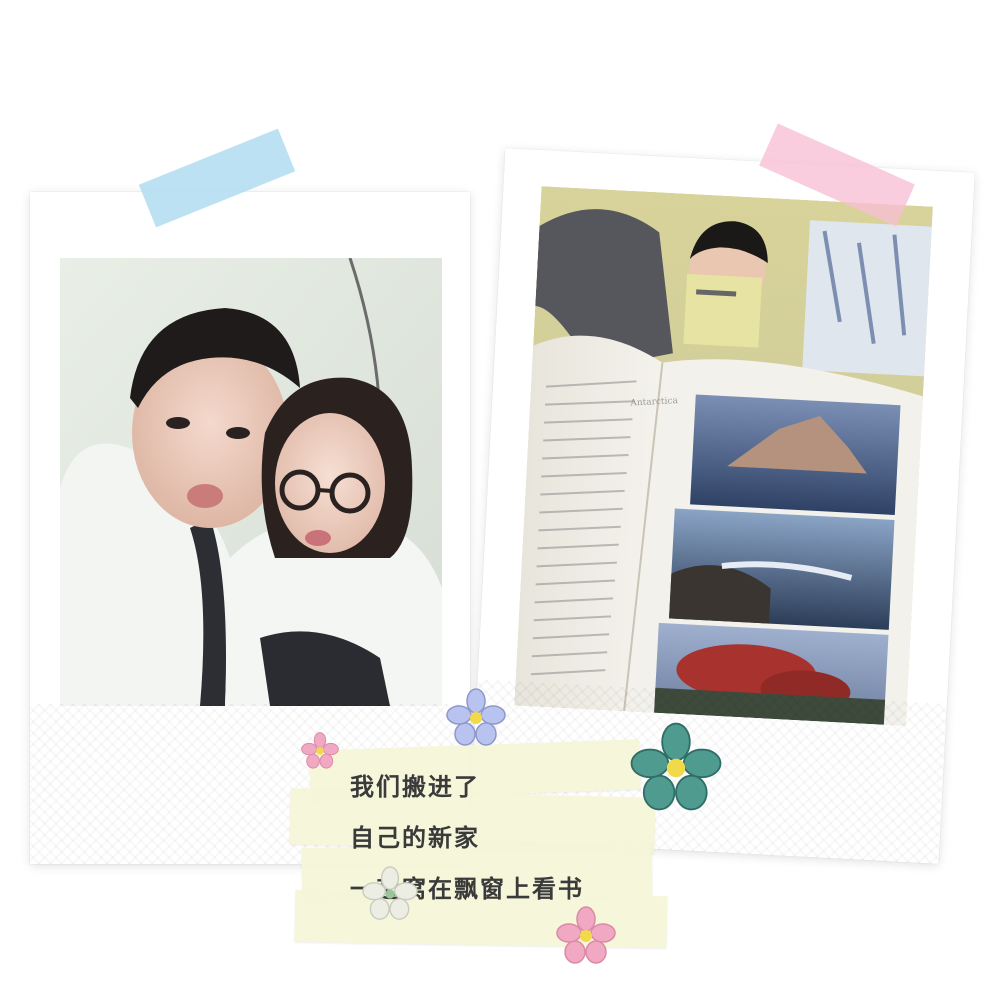  Describe the element at coordinates (476, 717) in the screenshot. I see `blue-flower-icon` at that location.